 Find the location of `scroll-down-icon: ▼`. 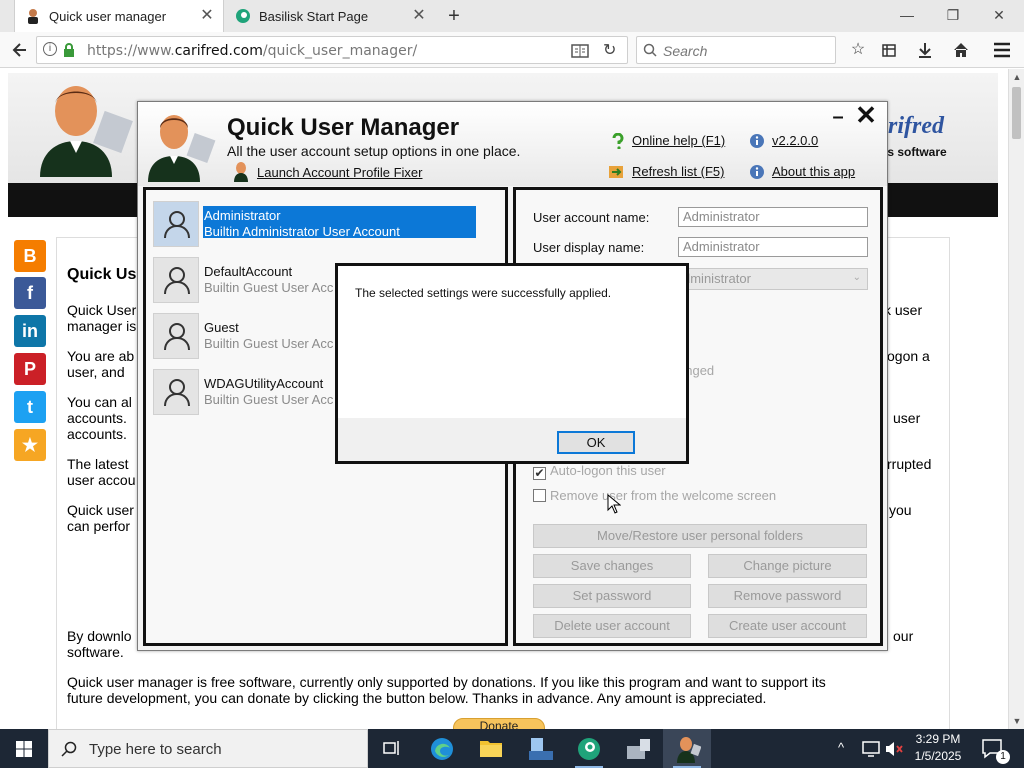

scroll-down-icon: ▼ is located at coordinates (1016, 721).